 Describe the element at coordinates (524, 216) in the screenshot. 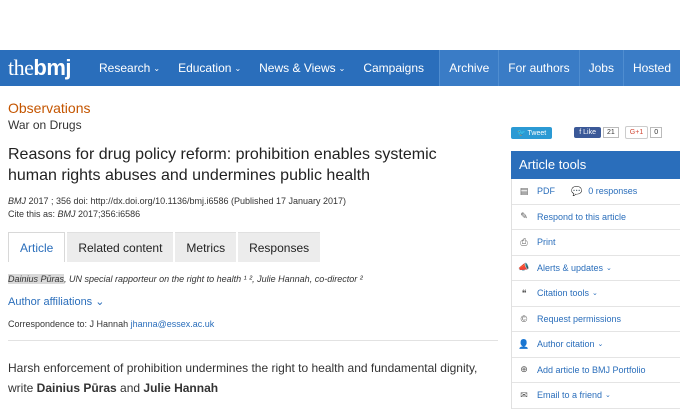

I see `pencil-icon: ✎` at that location.